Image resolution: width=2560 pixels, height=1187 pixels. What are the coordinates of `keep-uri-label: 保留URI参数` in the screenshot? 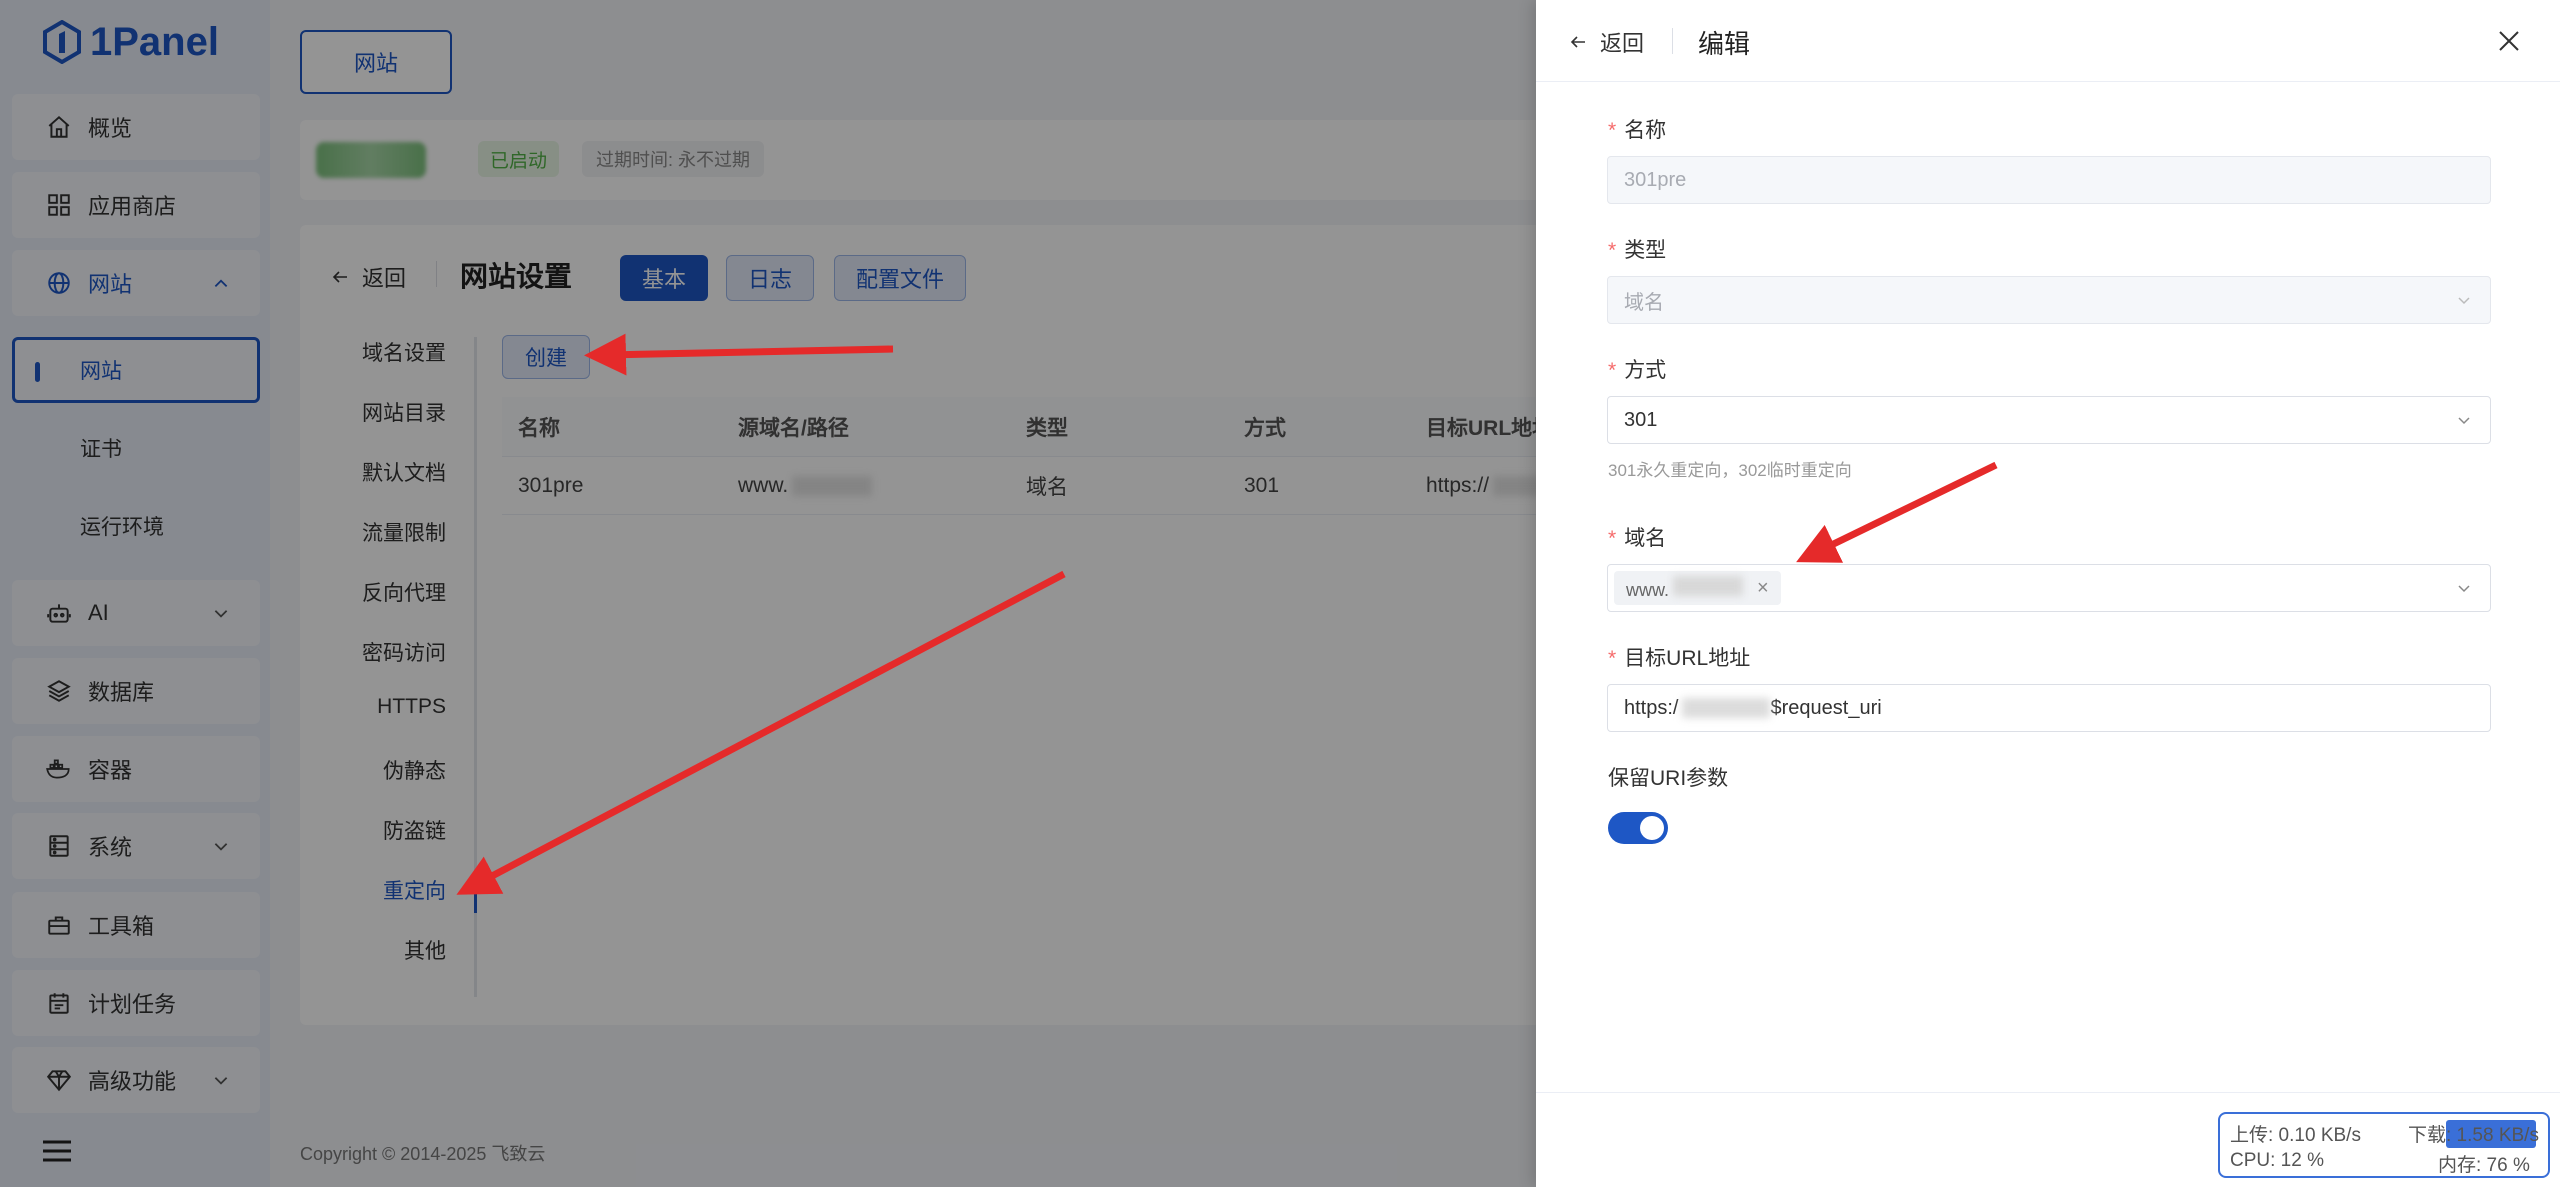 It's located at (1668, 778).